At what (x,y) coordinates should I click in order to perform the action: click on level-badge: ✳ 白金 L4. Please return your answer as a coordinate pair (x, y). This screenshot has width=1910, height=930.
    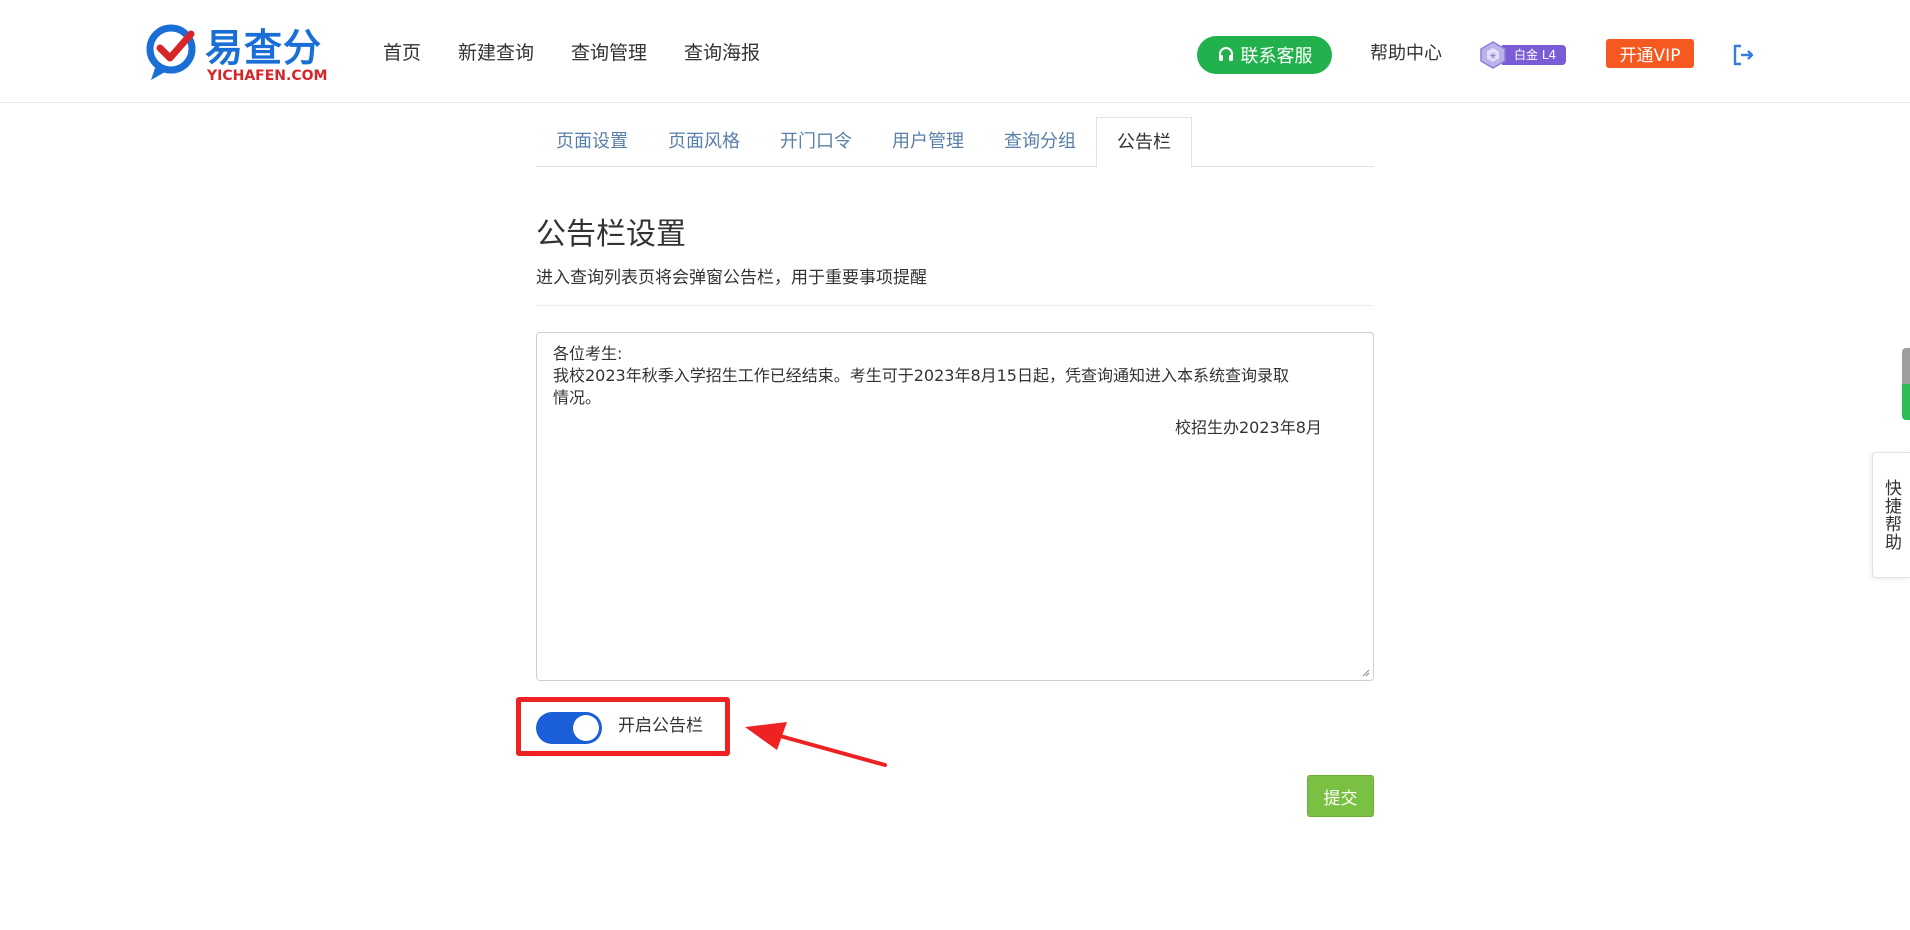
    Looking at the image, I should click on (1522, 55).